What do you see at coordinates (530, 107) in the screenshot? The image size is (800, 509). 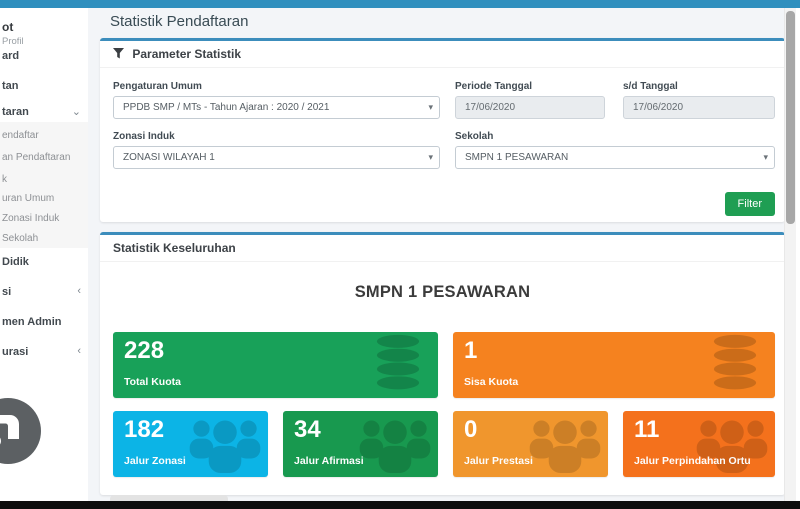 I see `periode-tanggal-input: 17/06/2020` at bounding box center [530, 107].